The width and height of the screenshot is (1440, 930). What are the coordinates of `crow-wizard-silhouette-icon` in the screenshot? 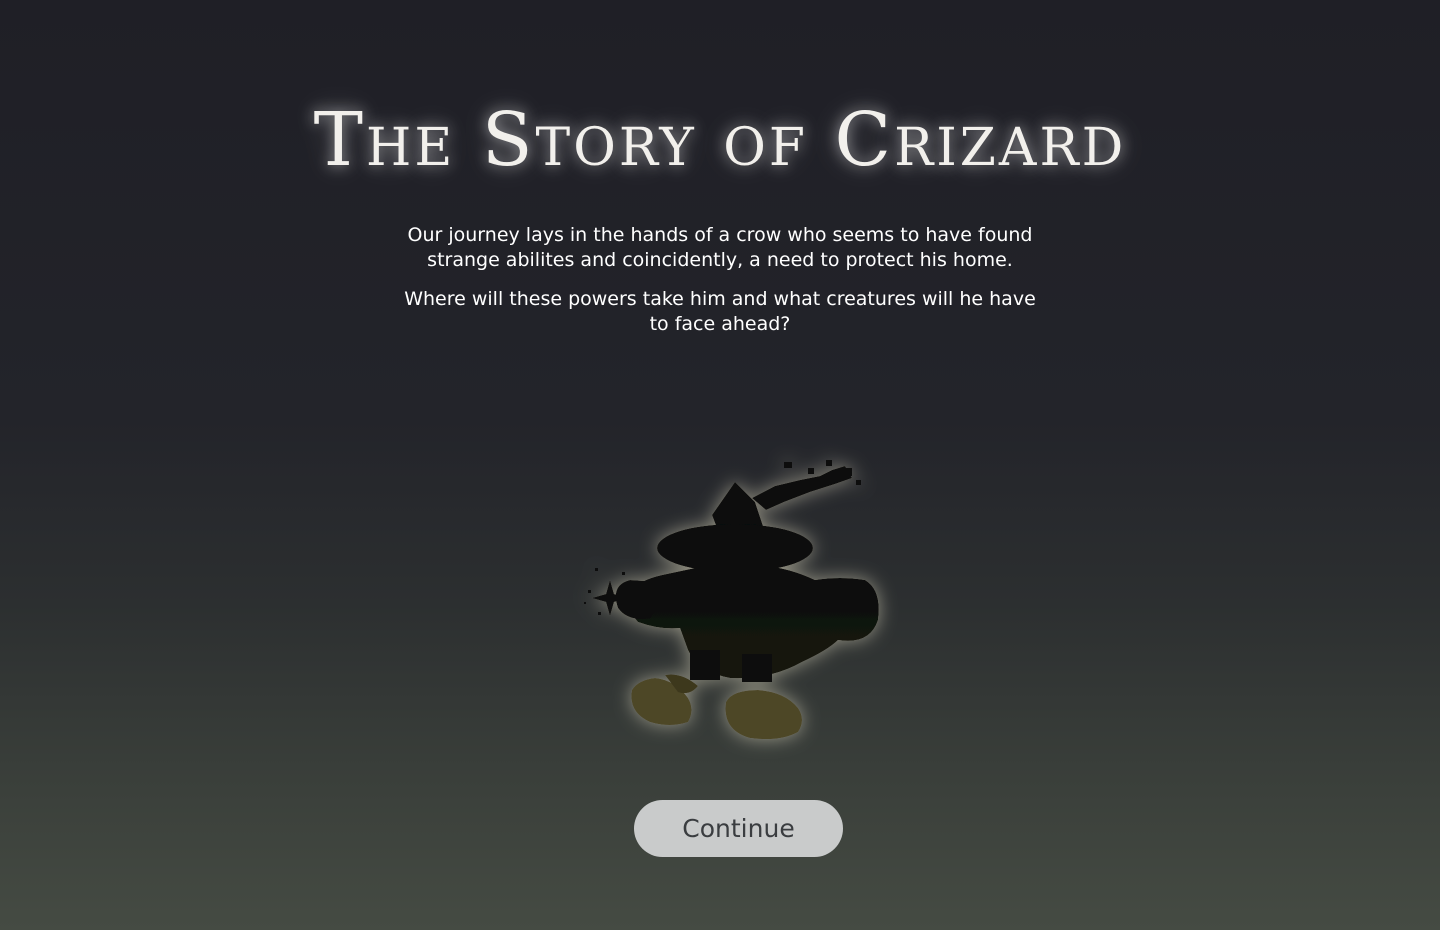 It's located at (731, 600).